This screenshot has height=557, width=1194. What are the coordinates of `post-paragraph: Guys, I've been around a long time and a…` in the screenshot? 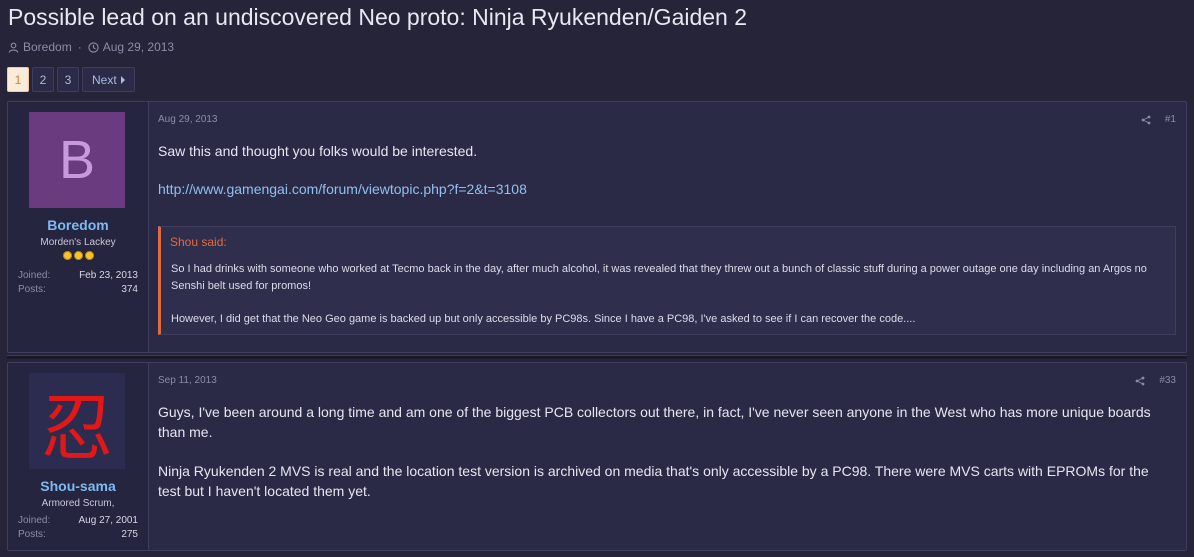 It's located at (654, 422).